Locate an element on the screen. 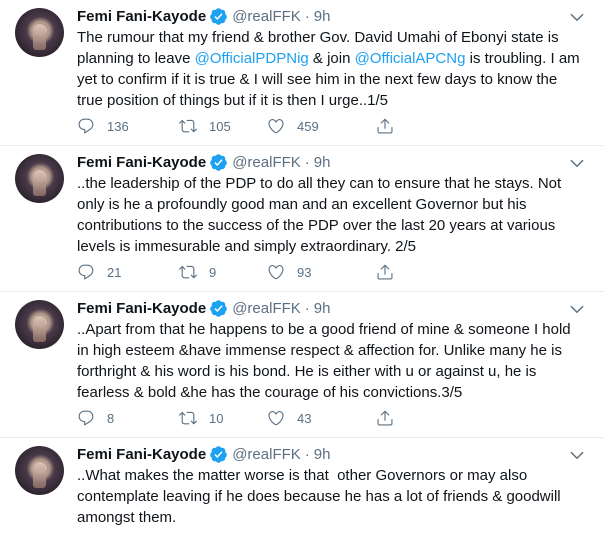 This screenshot has width=604, height=541. reply-button: 136 is located at coordinates (128, 126).